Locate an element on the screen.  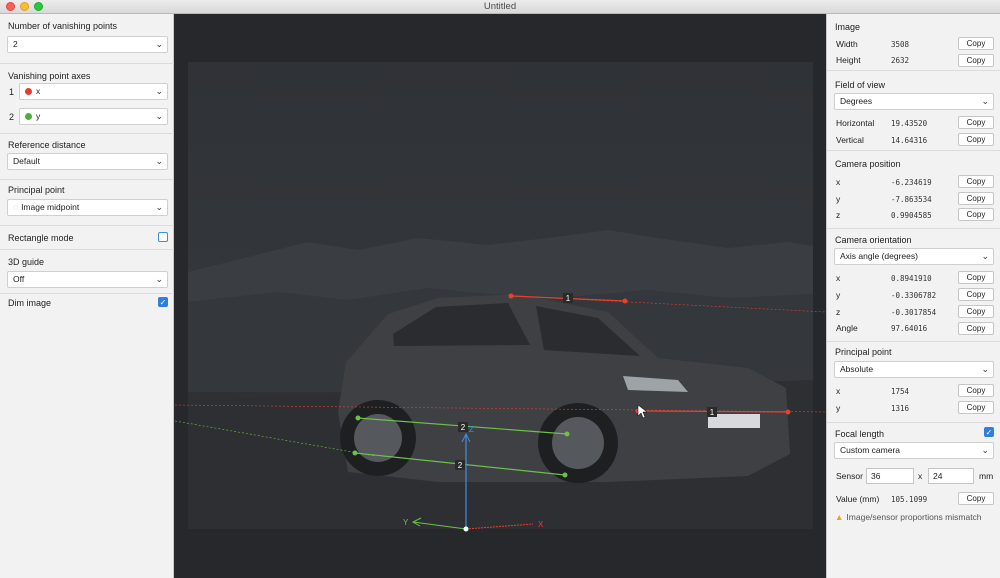
copy-orient-y-button: Copy is located at coordinates (976, 294).